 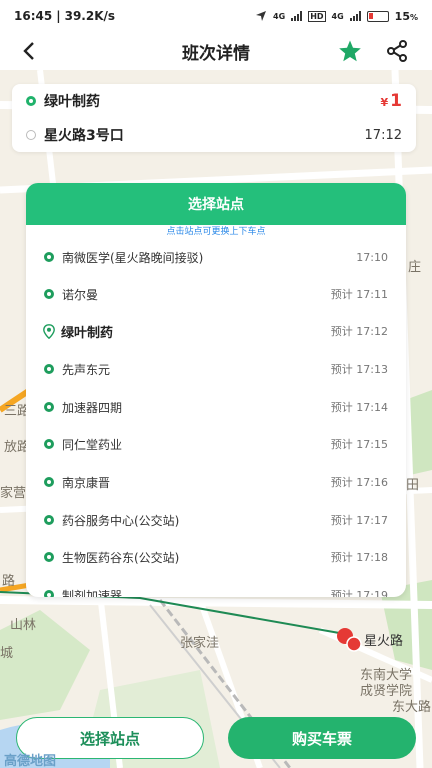 What do you see at coordinates (31, 135) in the screenshot?
I see `end-dot-icon` at bounding box center [31, 135].